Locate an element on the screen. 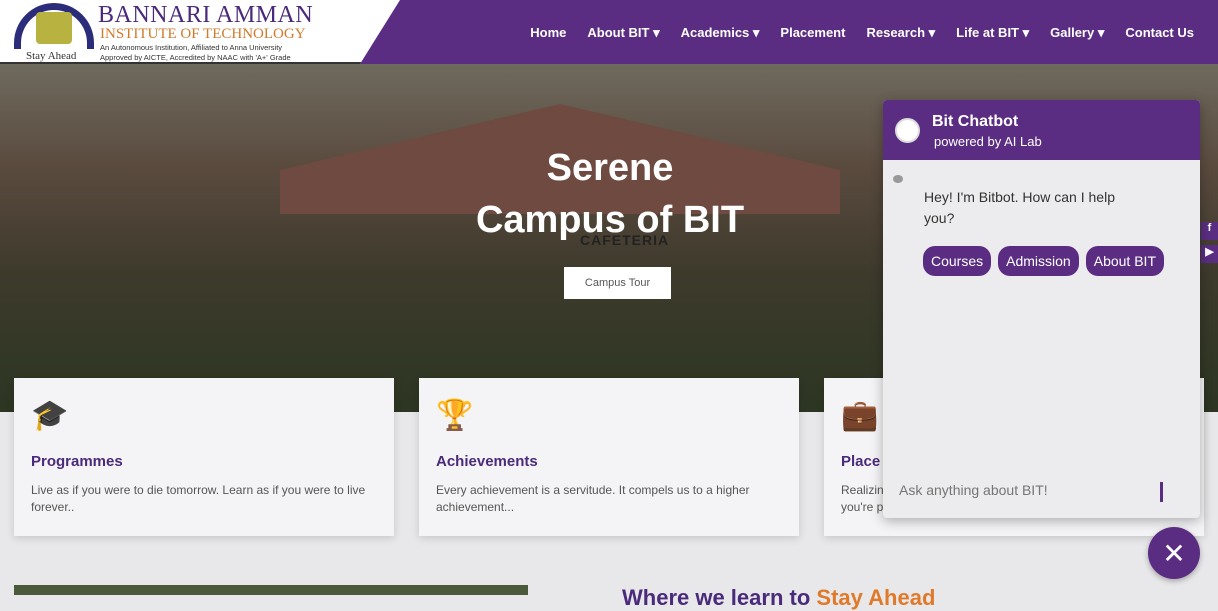 The height and width of the screenshot is (611, 1218). trophy-icon: 🏆 is located at coordinates (455, 415).